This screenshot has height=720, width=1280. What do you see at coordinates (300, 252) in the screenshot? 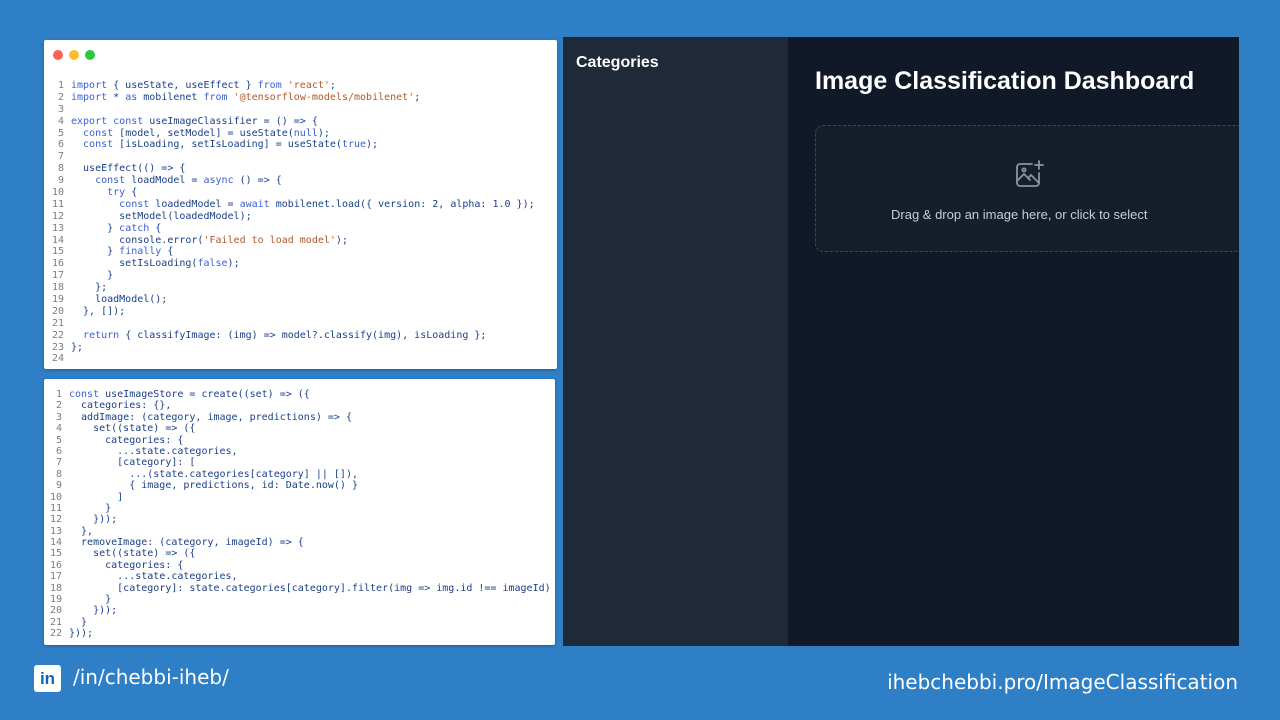
I see `code-line: 15 } finally {` at bounding box center [300, 252].